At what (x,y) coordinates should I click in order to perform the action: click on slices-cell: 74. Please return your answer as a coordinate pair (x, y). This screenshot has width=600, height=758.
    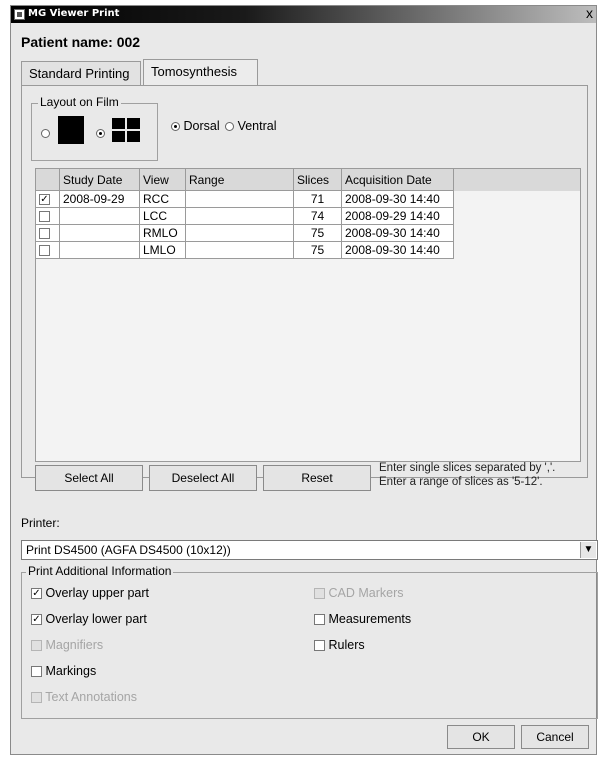
    Looking at the image, I should click on (317, 216).